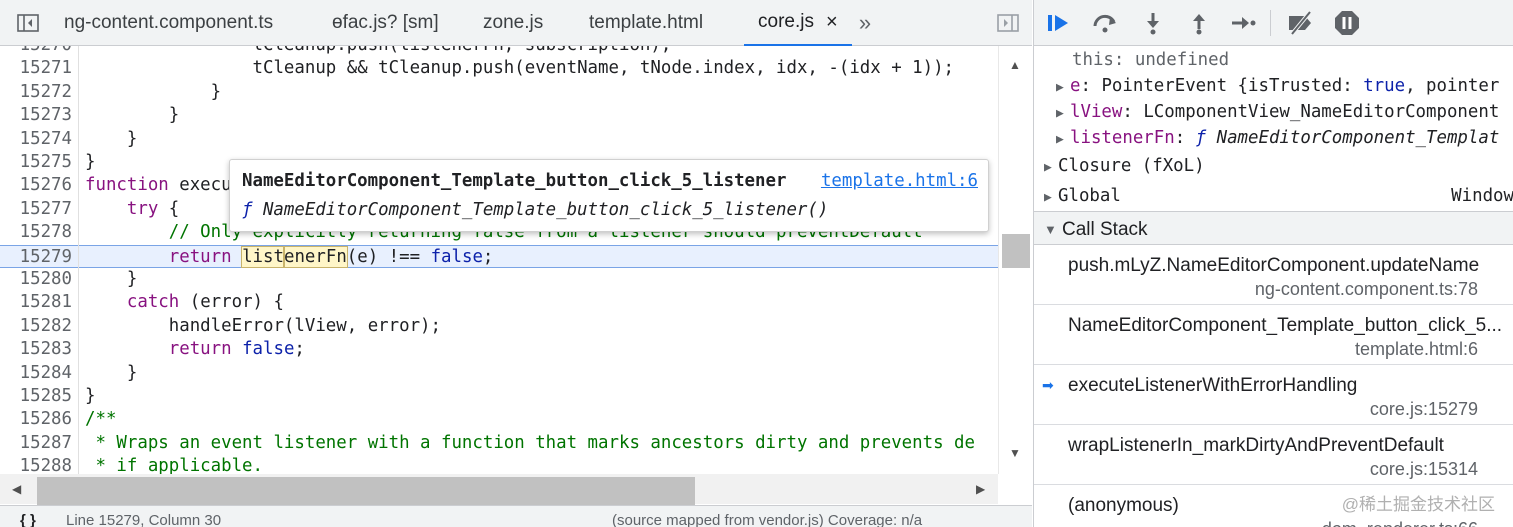  Describe the element at coordinates (1424, 469) in the screenshot. I see `call-frame-location: core.js:15314` at that location.